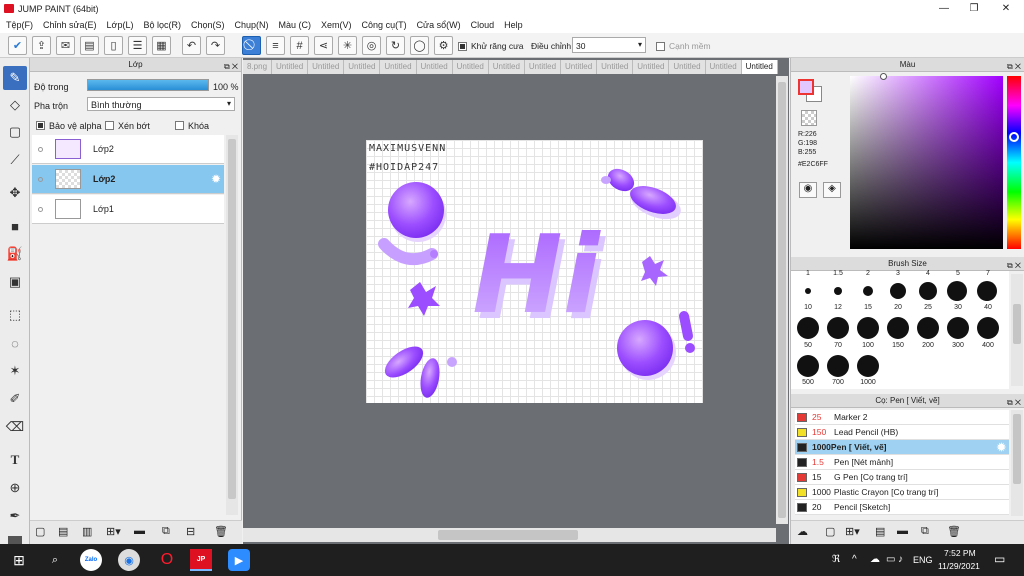 The height and width of the screenshot is (576, 1024). I want to click on snap-ellipse-icon: ◯, so click(419, 45).